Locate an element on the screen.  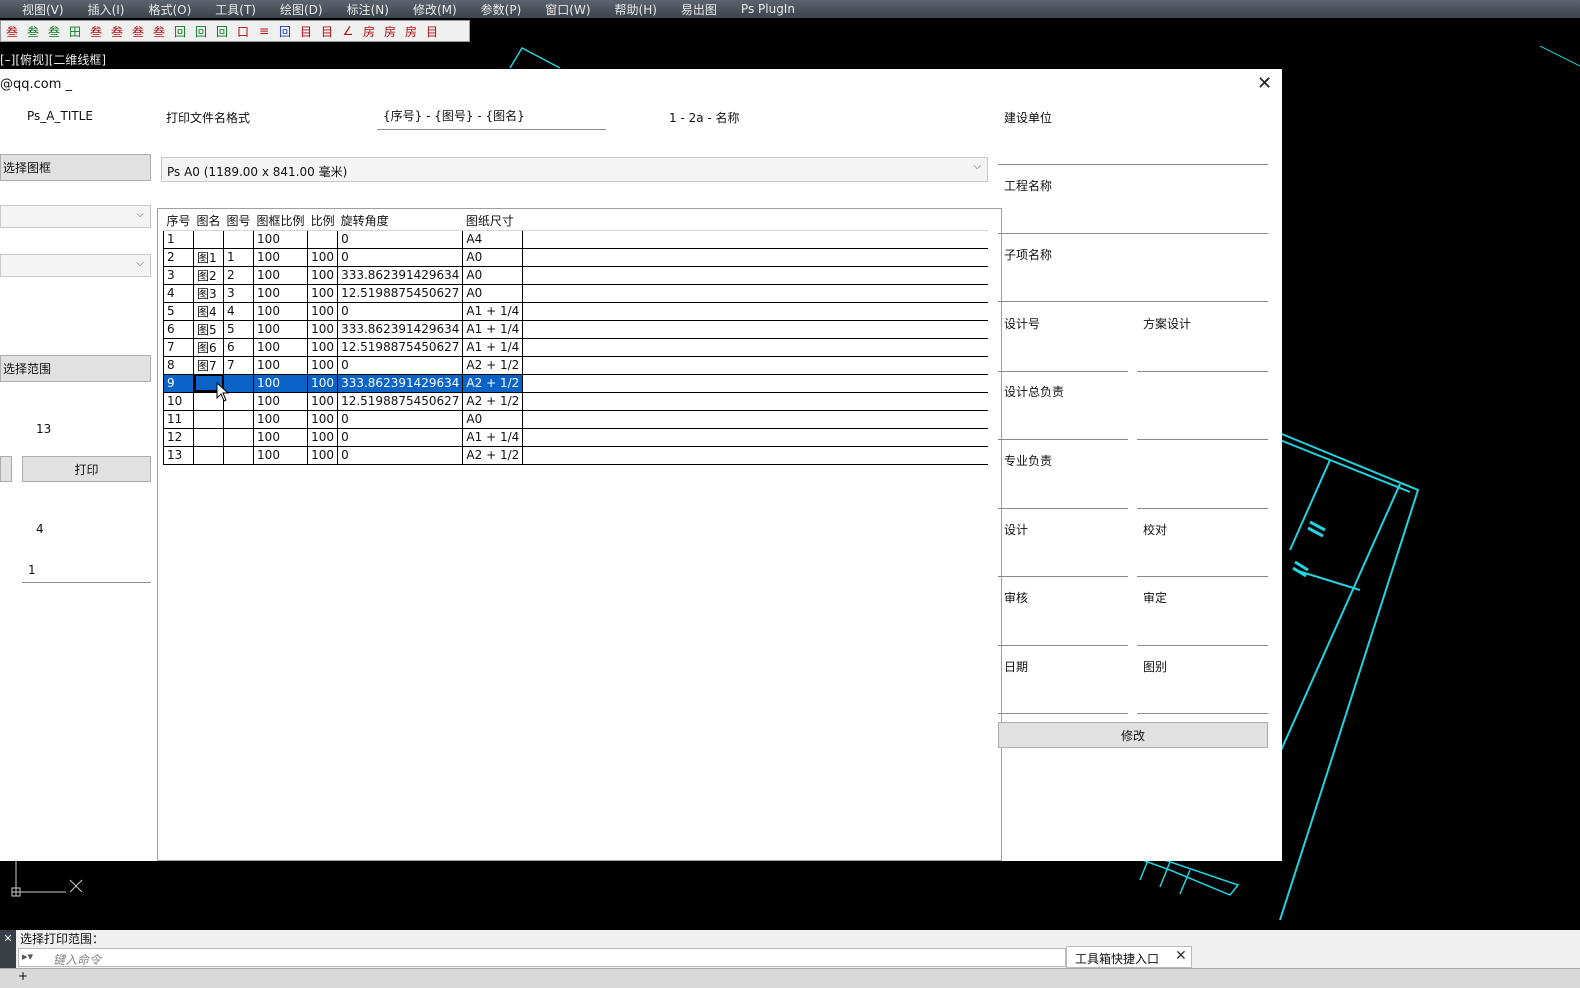
column-header: 序号 is located at coordinates (178, 221).